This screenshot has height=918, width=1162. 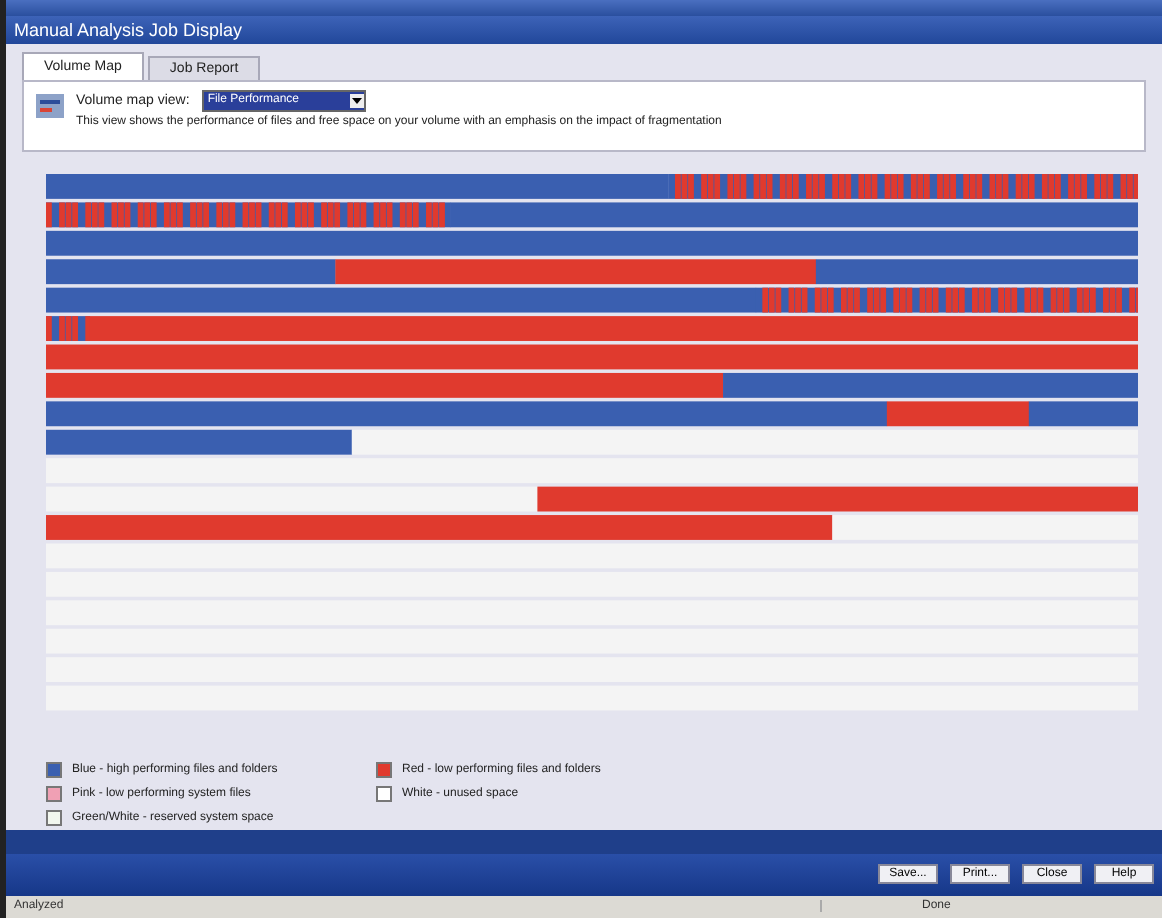 I want to click on window-title: Manual Analysis Job Display, so click(x=584, y=29).